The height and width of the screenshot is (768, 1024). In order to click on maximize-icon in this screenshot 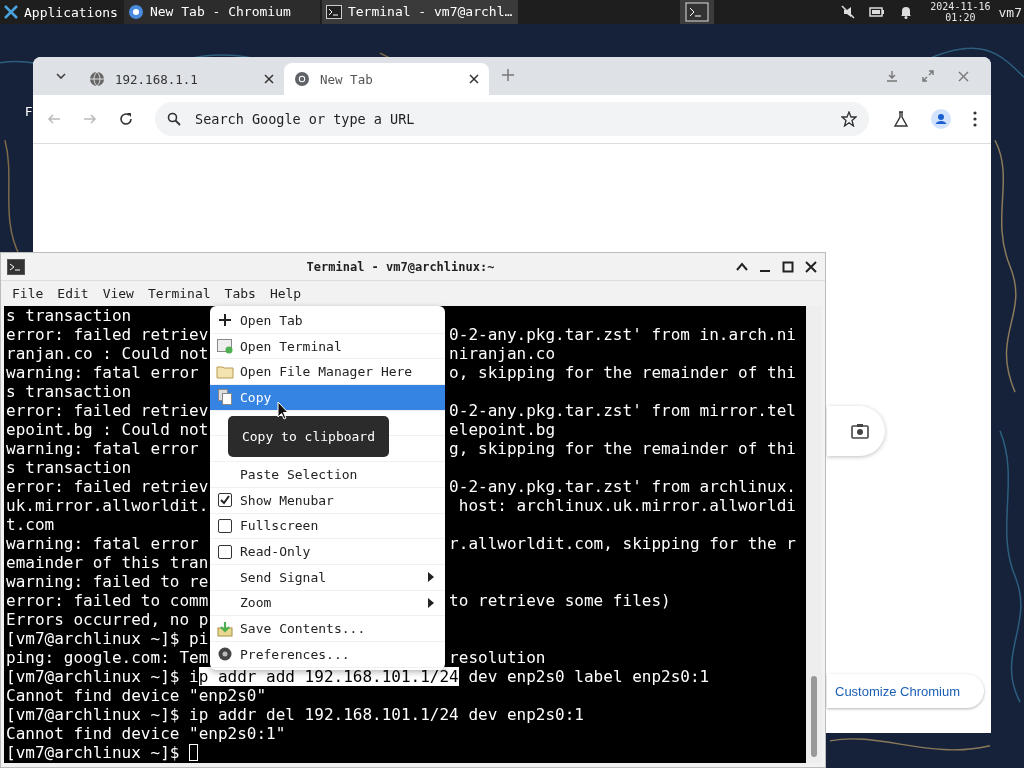, I will do `click(788, 266)`.